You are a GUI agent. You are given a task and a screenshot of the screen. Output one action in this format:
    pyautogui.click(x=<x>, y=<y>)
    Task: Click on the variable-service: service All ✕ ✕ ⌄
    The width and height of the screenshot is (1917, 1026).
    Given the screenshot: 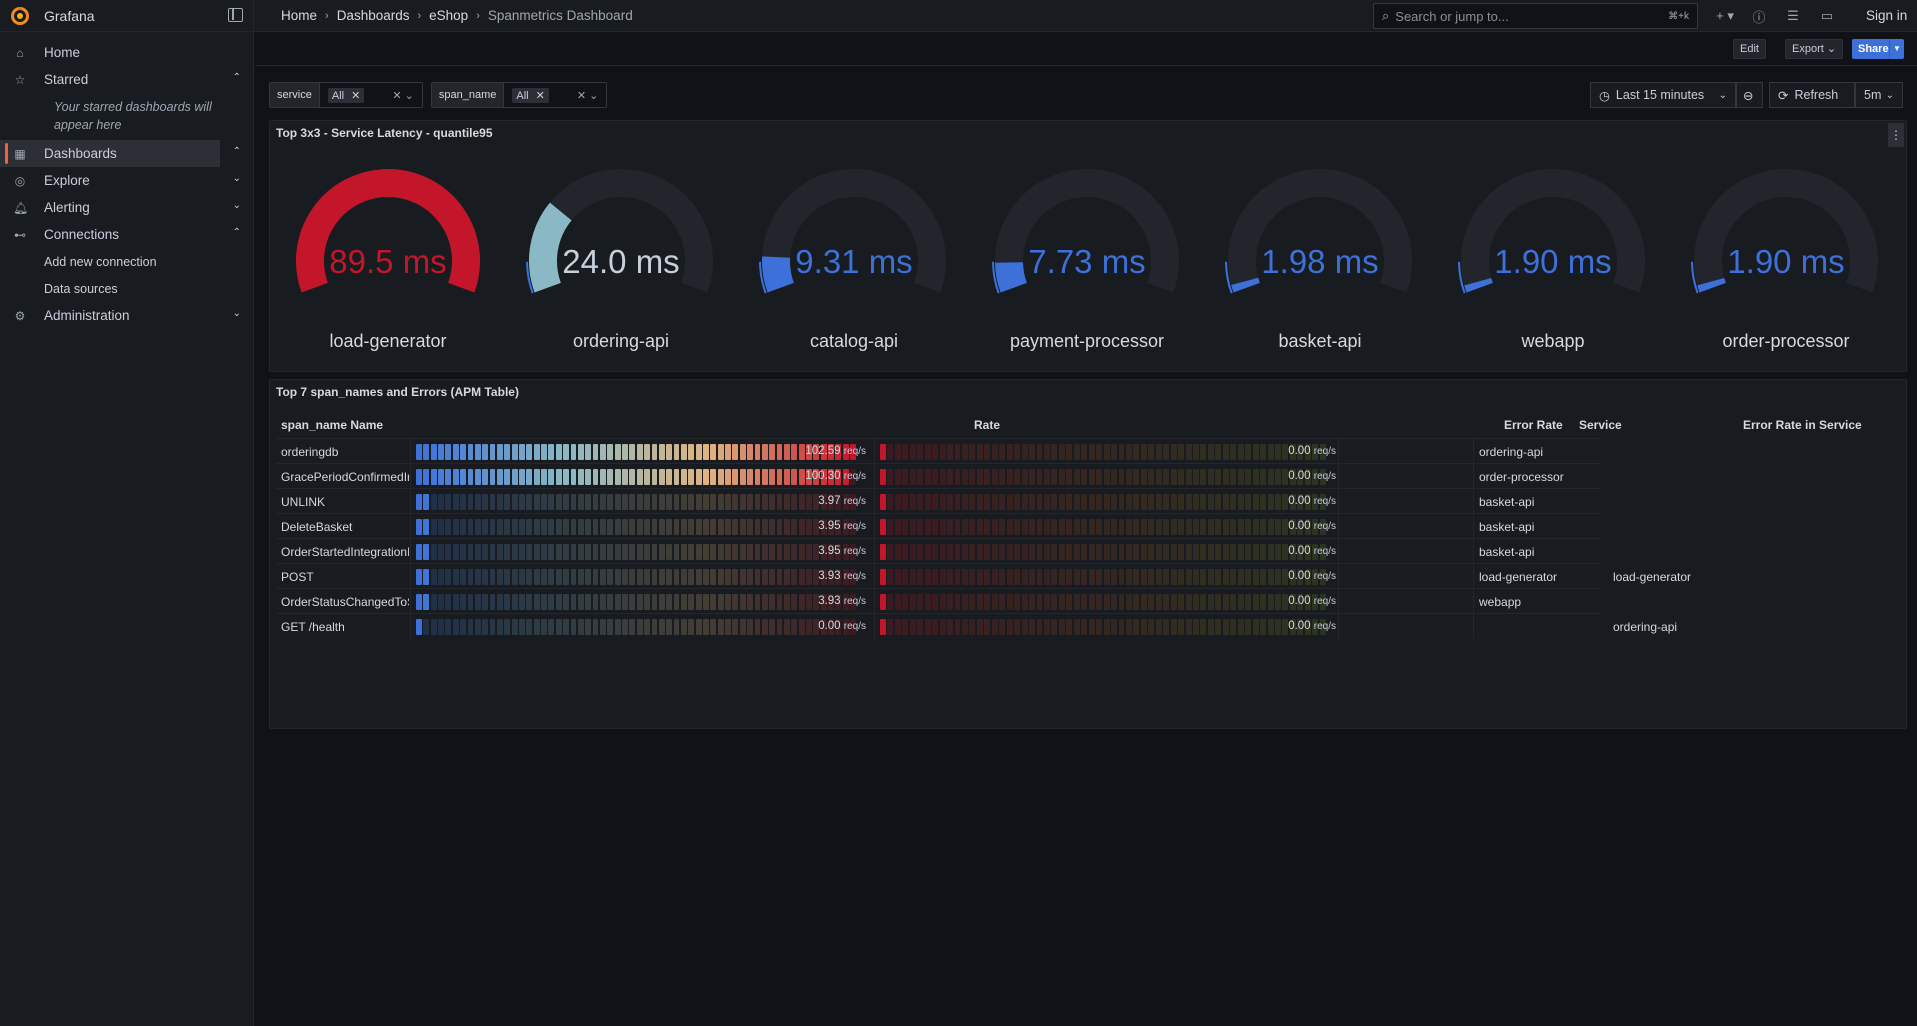 What is the action you would take?
    pyautogui.click(x=346, y=95)
    